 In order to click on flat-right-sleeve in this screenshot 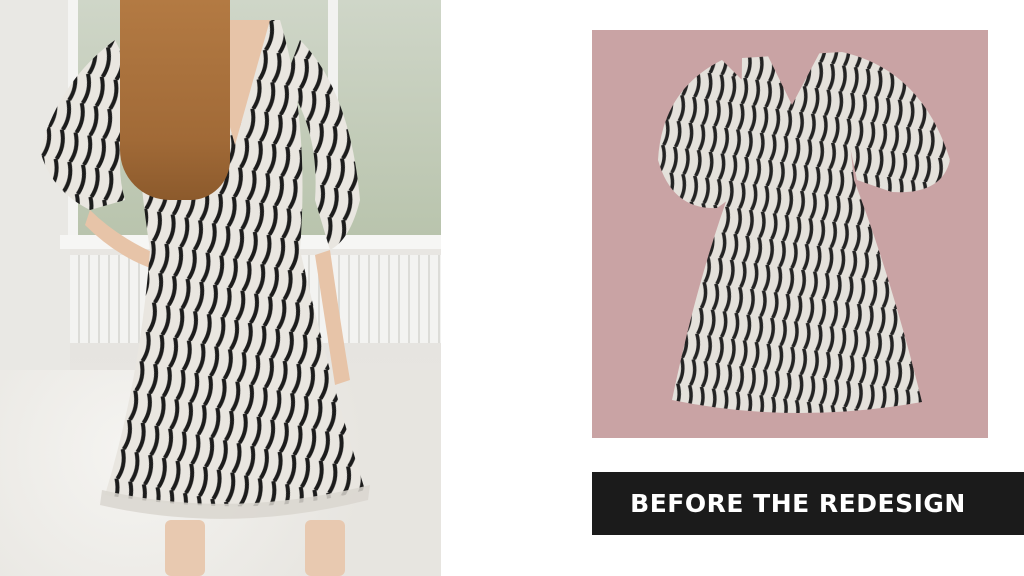, I will do `click(893, 122)`.